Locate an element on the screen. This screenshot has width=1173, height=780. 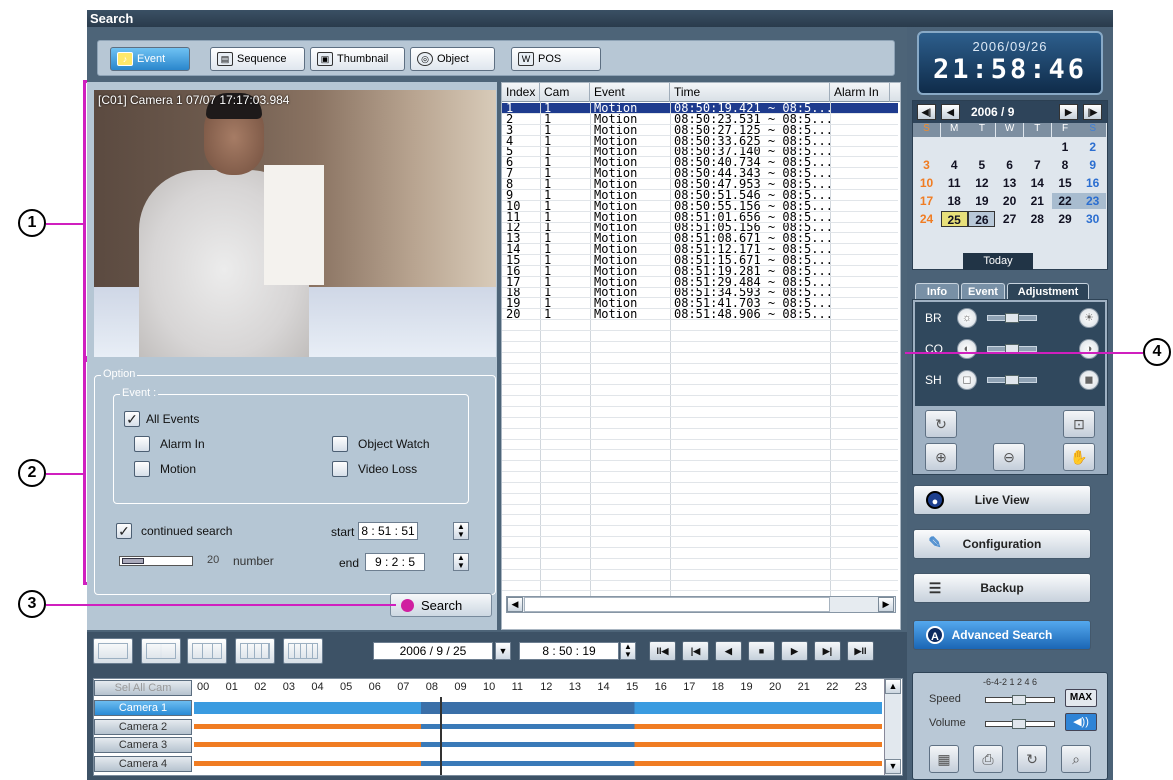
layout-2x2-button is located at coordinates (161, 651).